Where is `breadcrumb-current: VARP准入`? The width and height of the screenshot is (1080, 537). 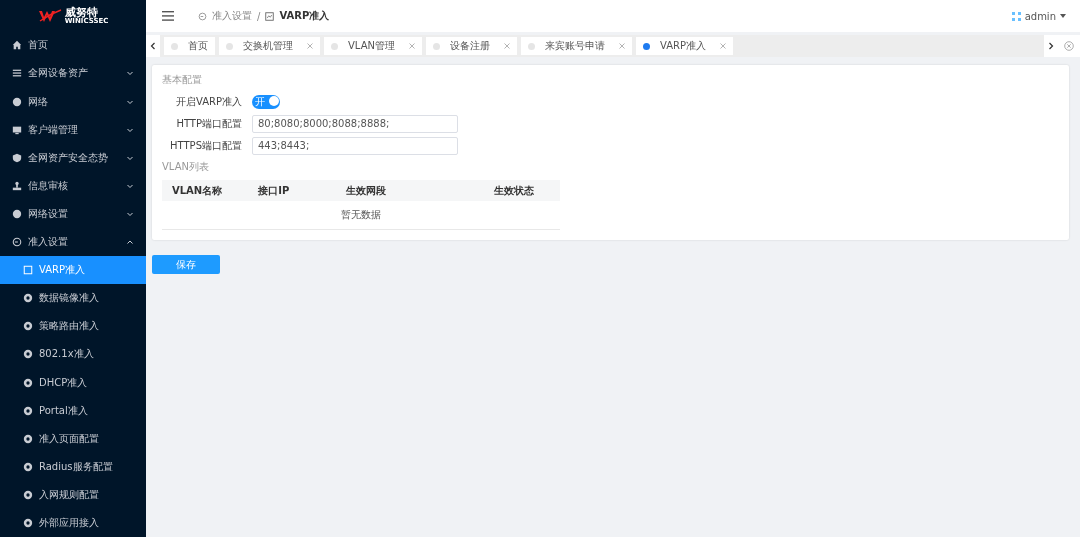
breadcrumb-current: VARP准入 is located at coordinates (304, 16).